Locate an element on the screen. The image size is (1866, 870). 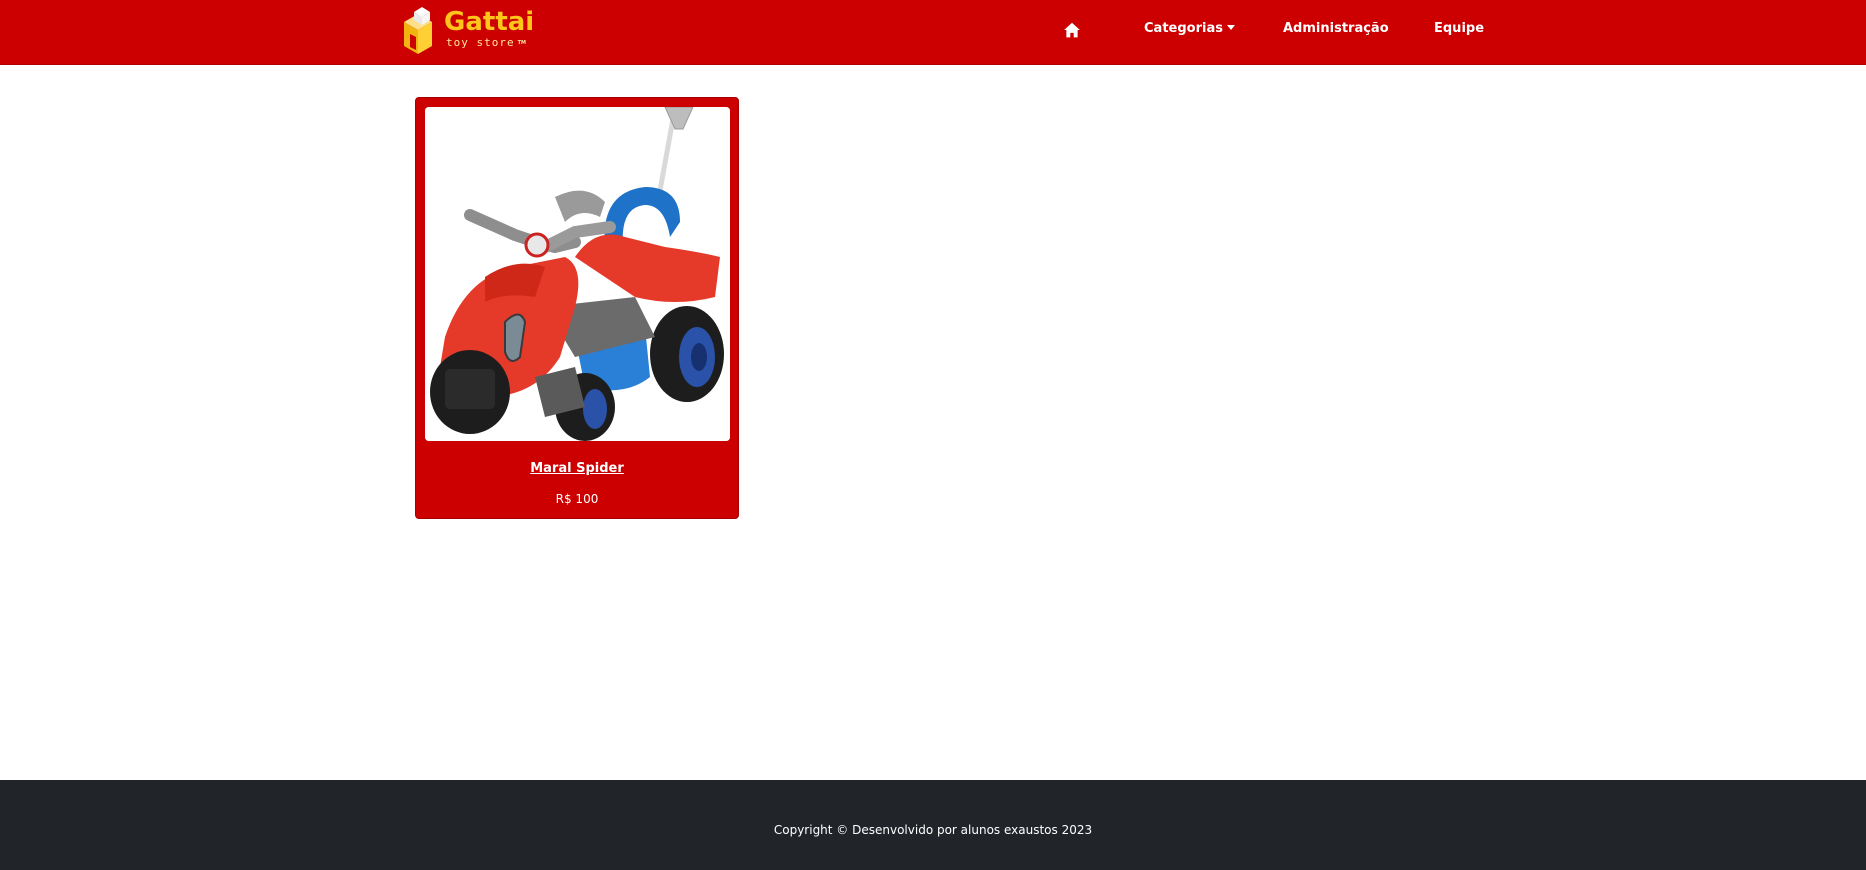
nav-team-link: Equipe is located at coordinates (1459, 29).